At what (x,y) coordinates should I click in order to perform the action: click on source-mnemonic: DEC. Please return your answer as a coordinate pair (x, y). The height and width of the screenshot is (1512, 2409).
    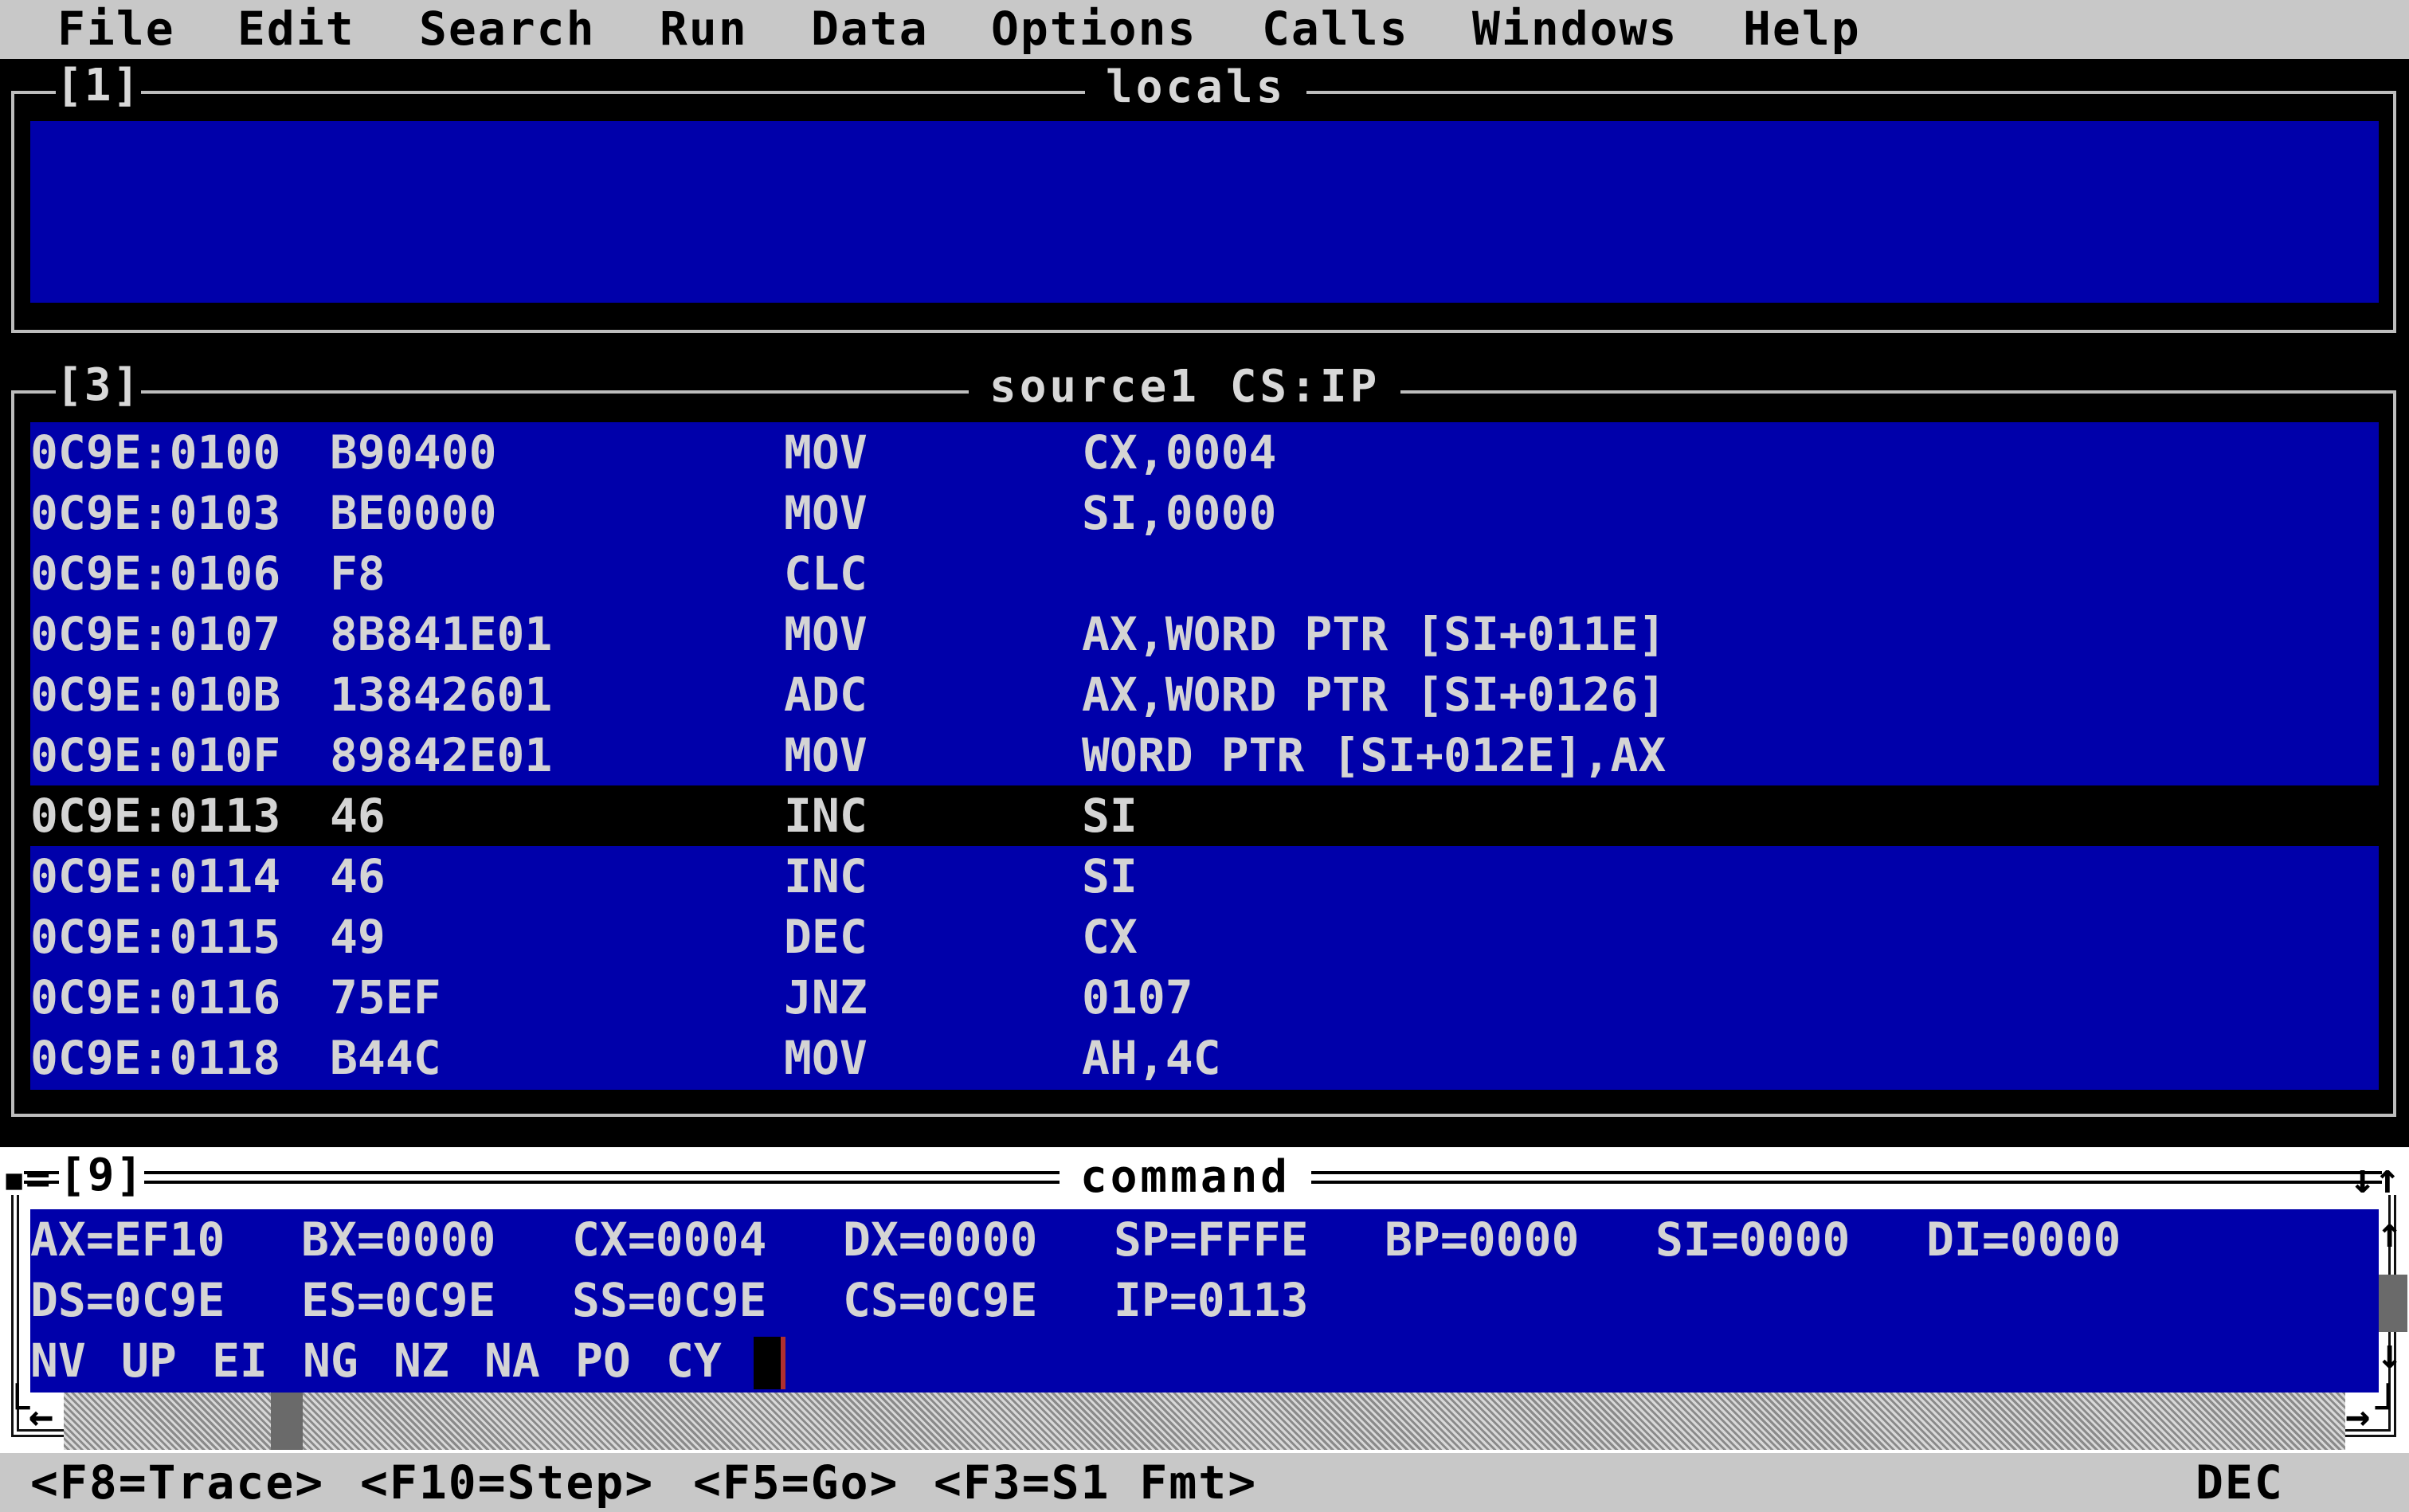
    Looking at the image, I should click on (826, 937).